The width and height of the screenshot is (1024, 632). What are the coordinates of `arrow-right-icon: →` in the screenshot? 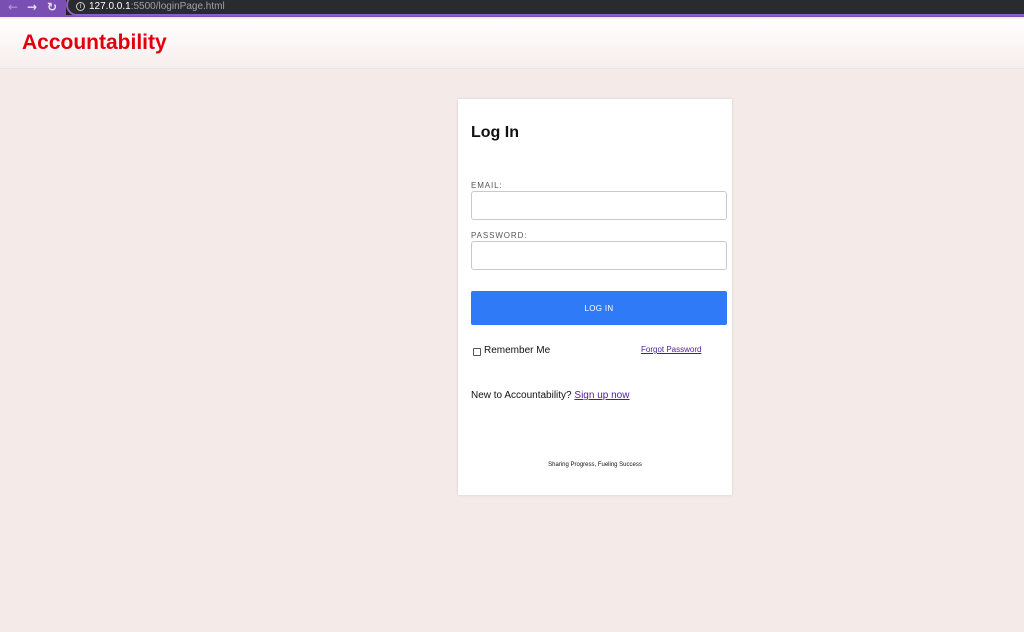 It's located at (32, 7).